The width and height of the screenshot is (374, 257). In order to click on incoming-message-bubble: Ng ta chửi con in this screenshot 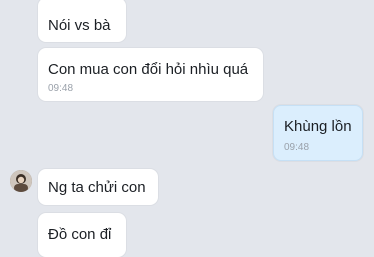, I will do `click(98, 187)`.